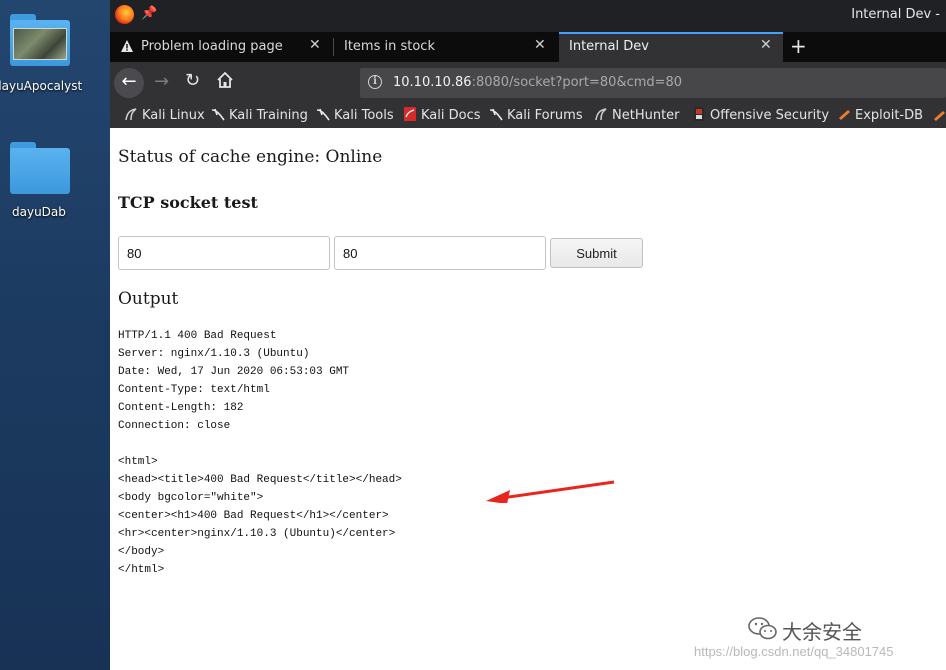 The height and width of the screenshot is (670, 946). I want to click on tab-problem-loading: Problem loading page ✕, so click(221, 47).